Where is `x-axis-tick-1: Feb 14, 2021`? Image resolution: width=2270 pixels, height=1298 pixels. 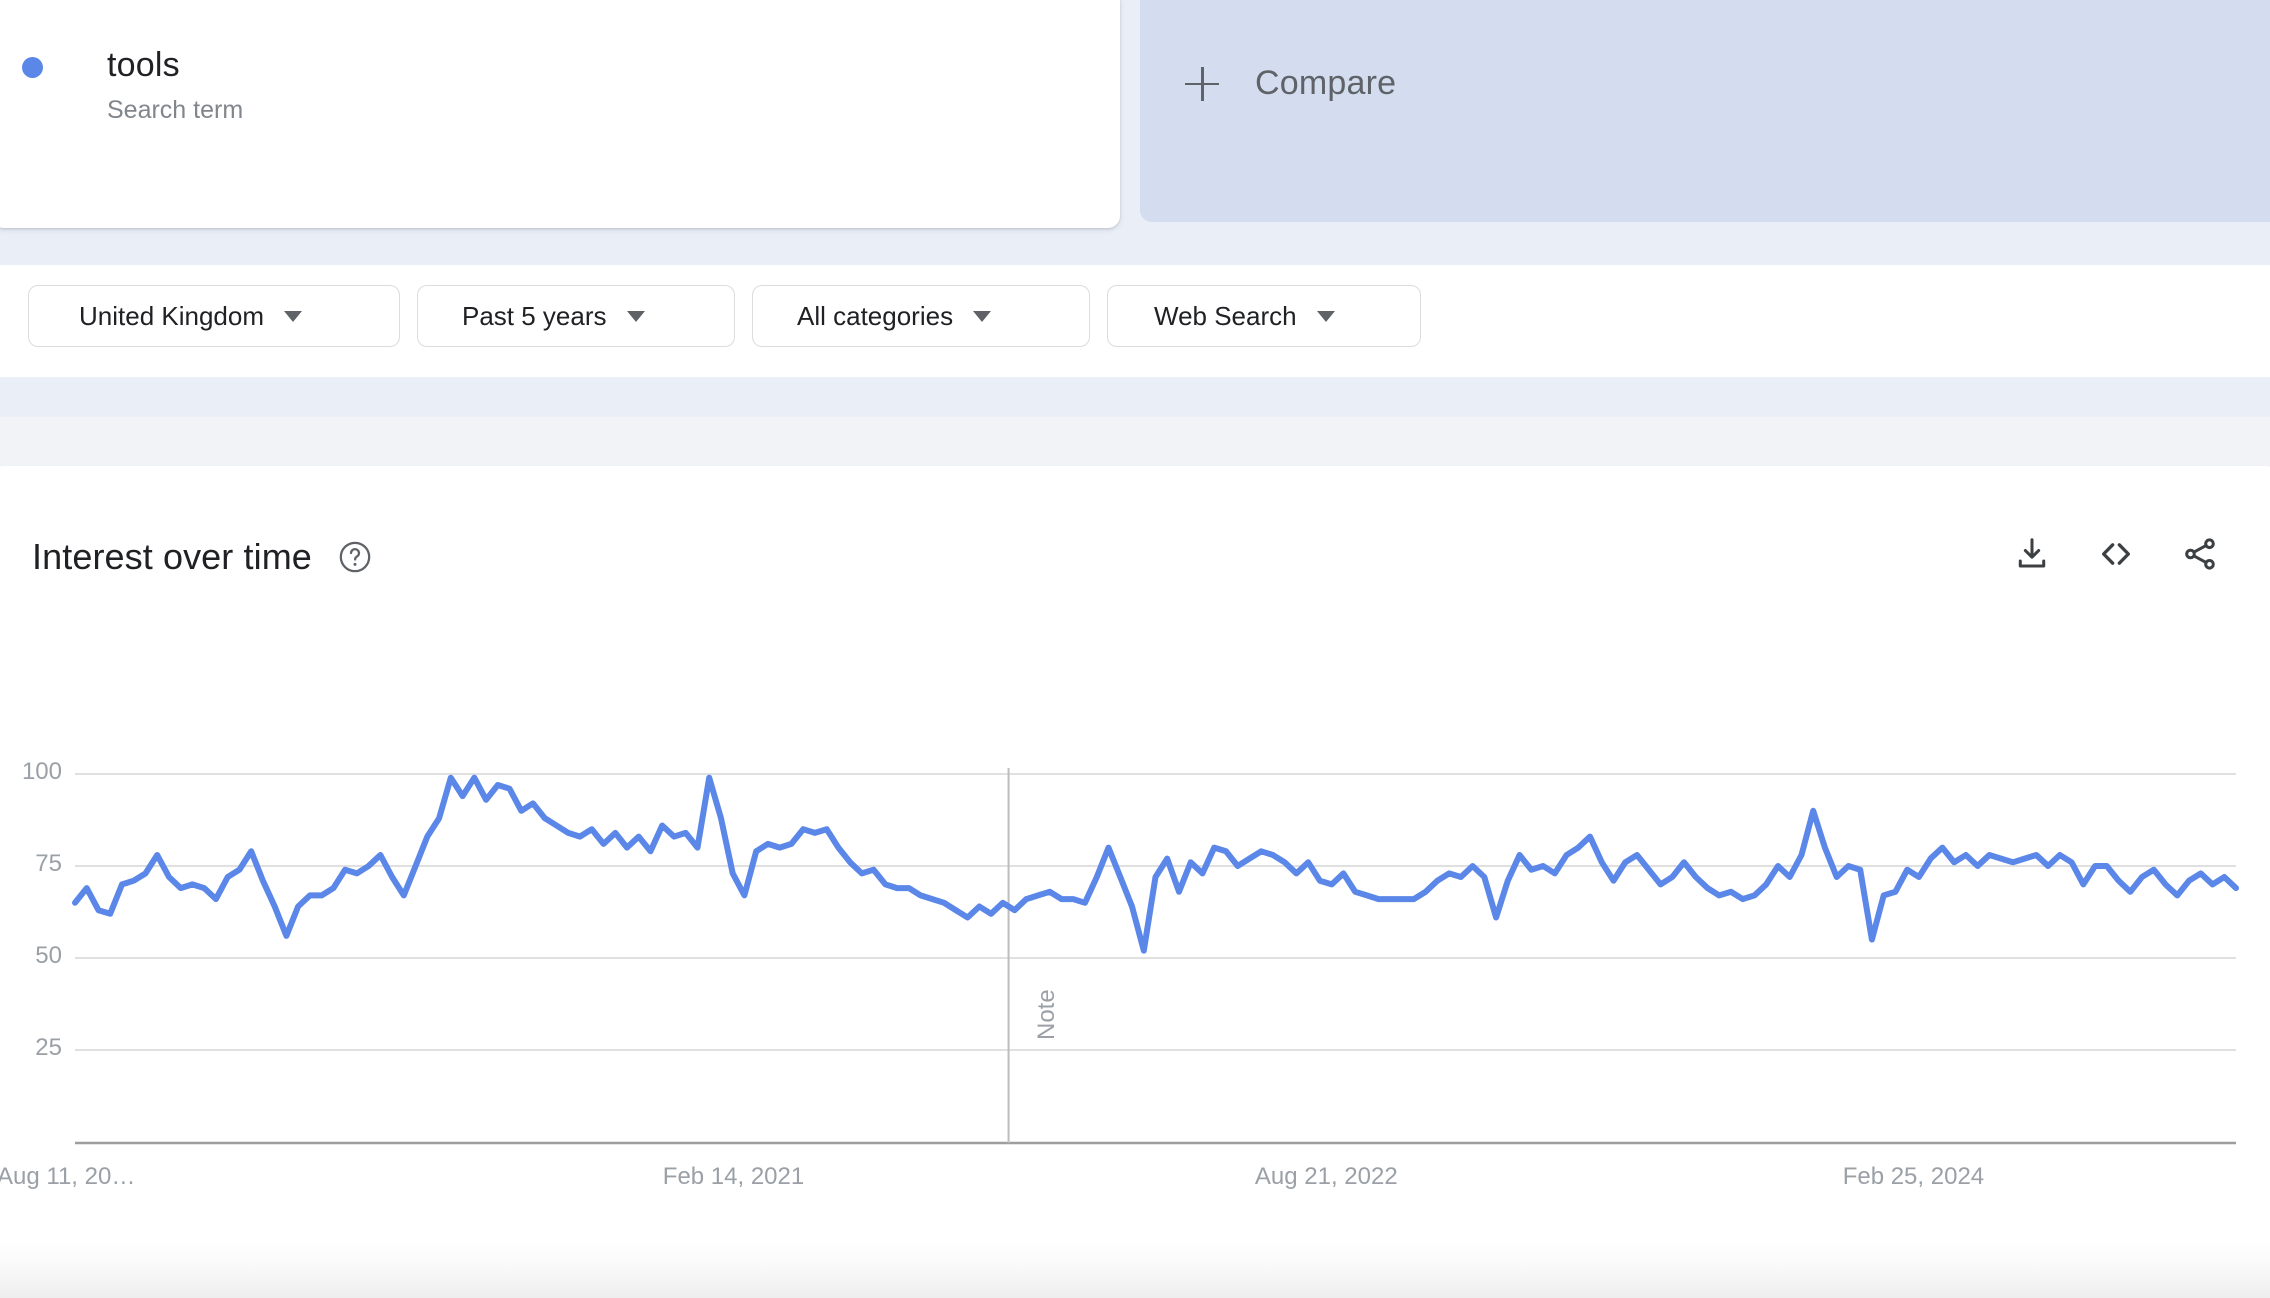
x-axis-tick-1: Feb 14, 2021 is located at coordinates (733, 1176).